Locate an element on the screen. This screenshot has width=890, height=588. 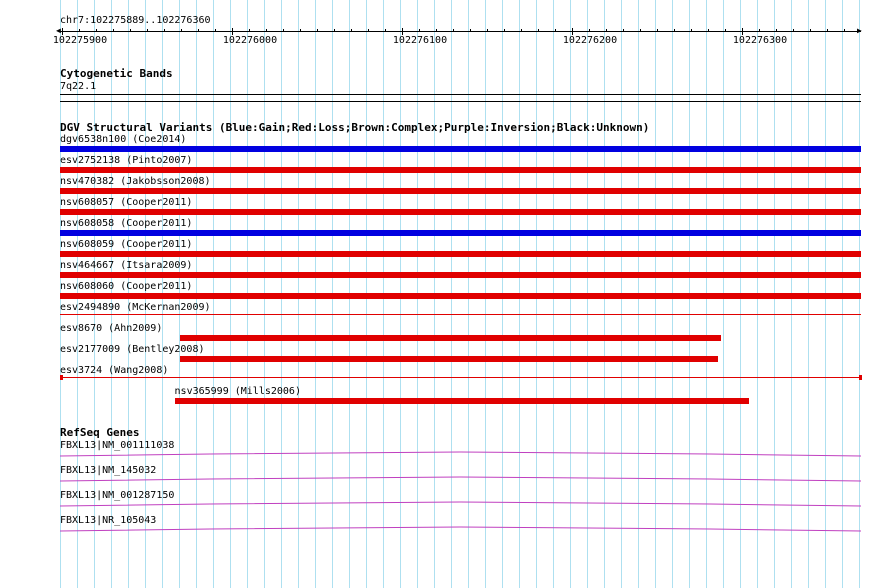
variant-label: nsv470382 (Jakobsson2008) is located at coordinates (135, 181).